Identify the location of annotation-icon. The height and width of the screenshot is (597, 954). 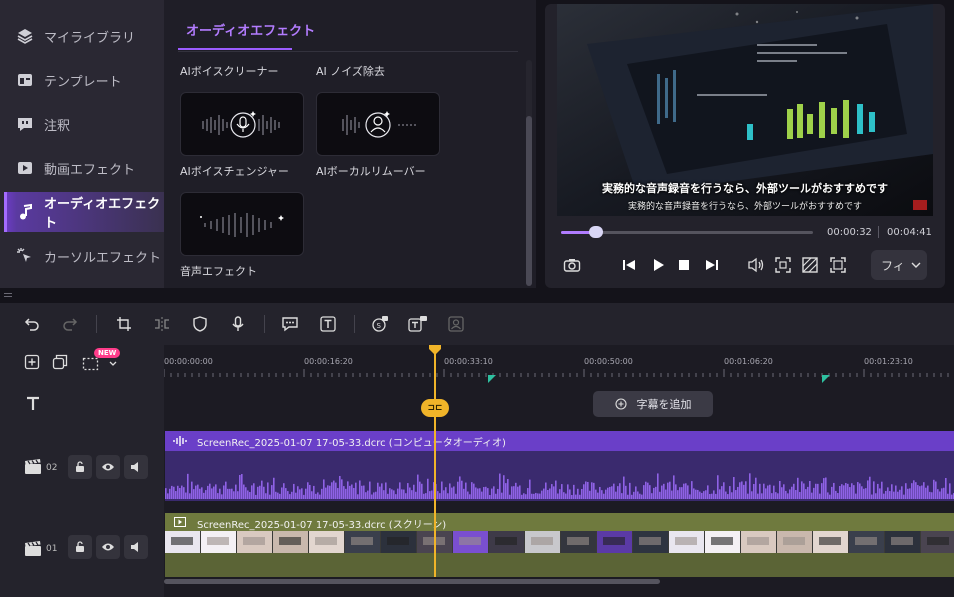
(25, 124).